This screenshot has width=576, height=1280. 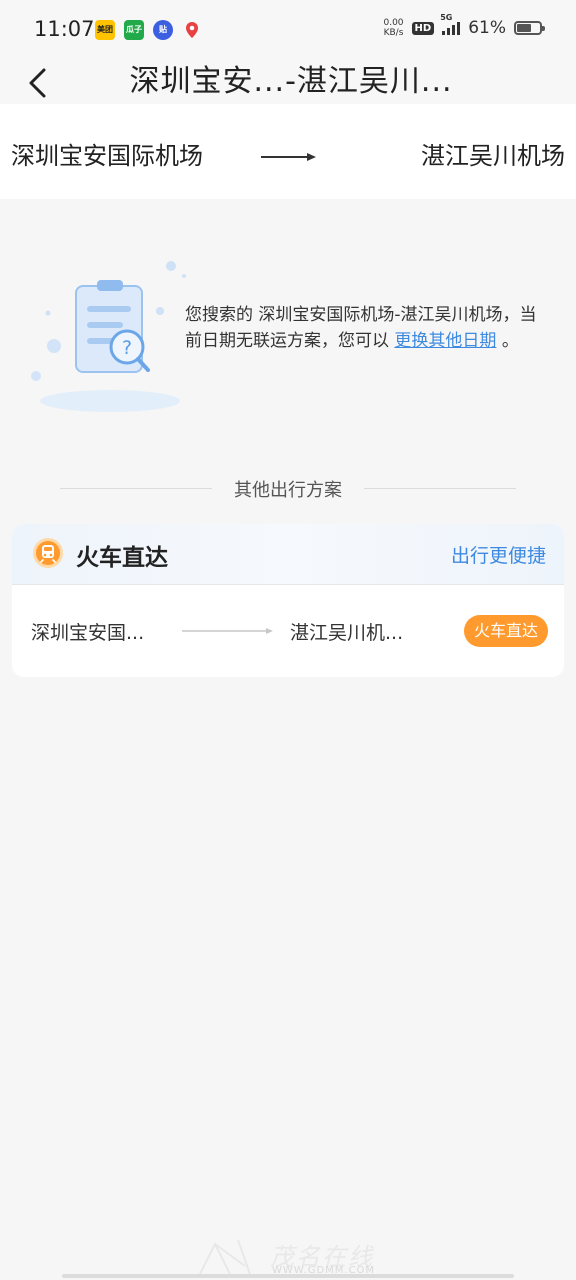 I want to click on network-type: 5G, so click(x=446, y=17).